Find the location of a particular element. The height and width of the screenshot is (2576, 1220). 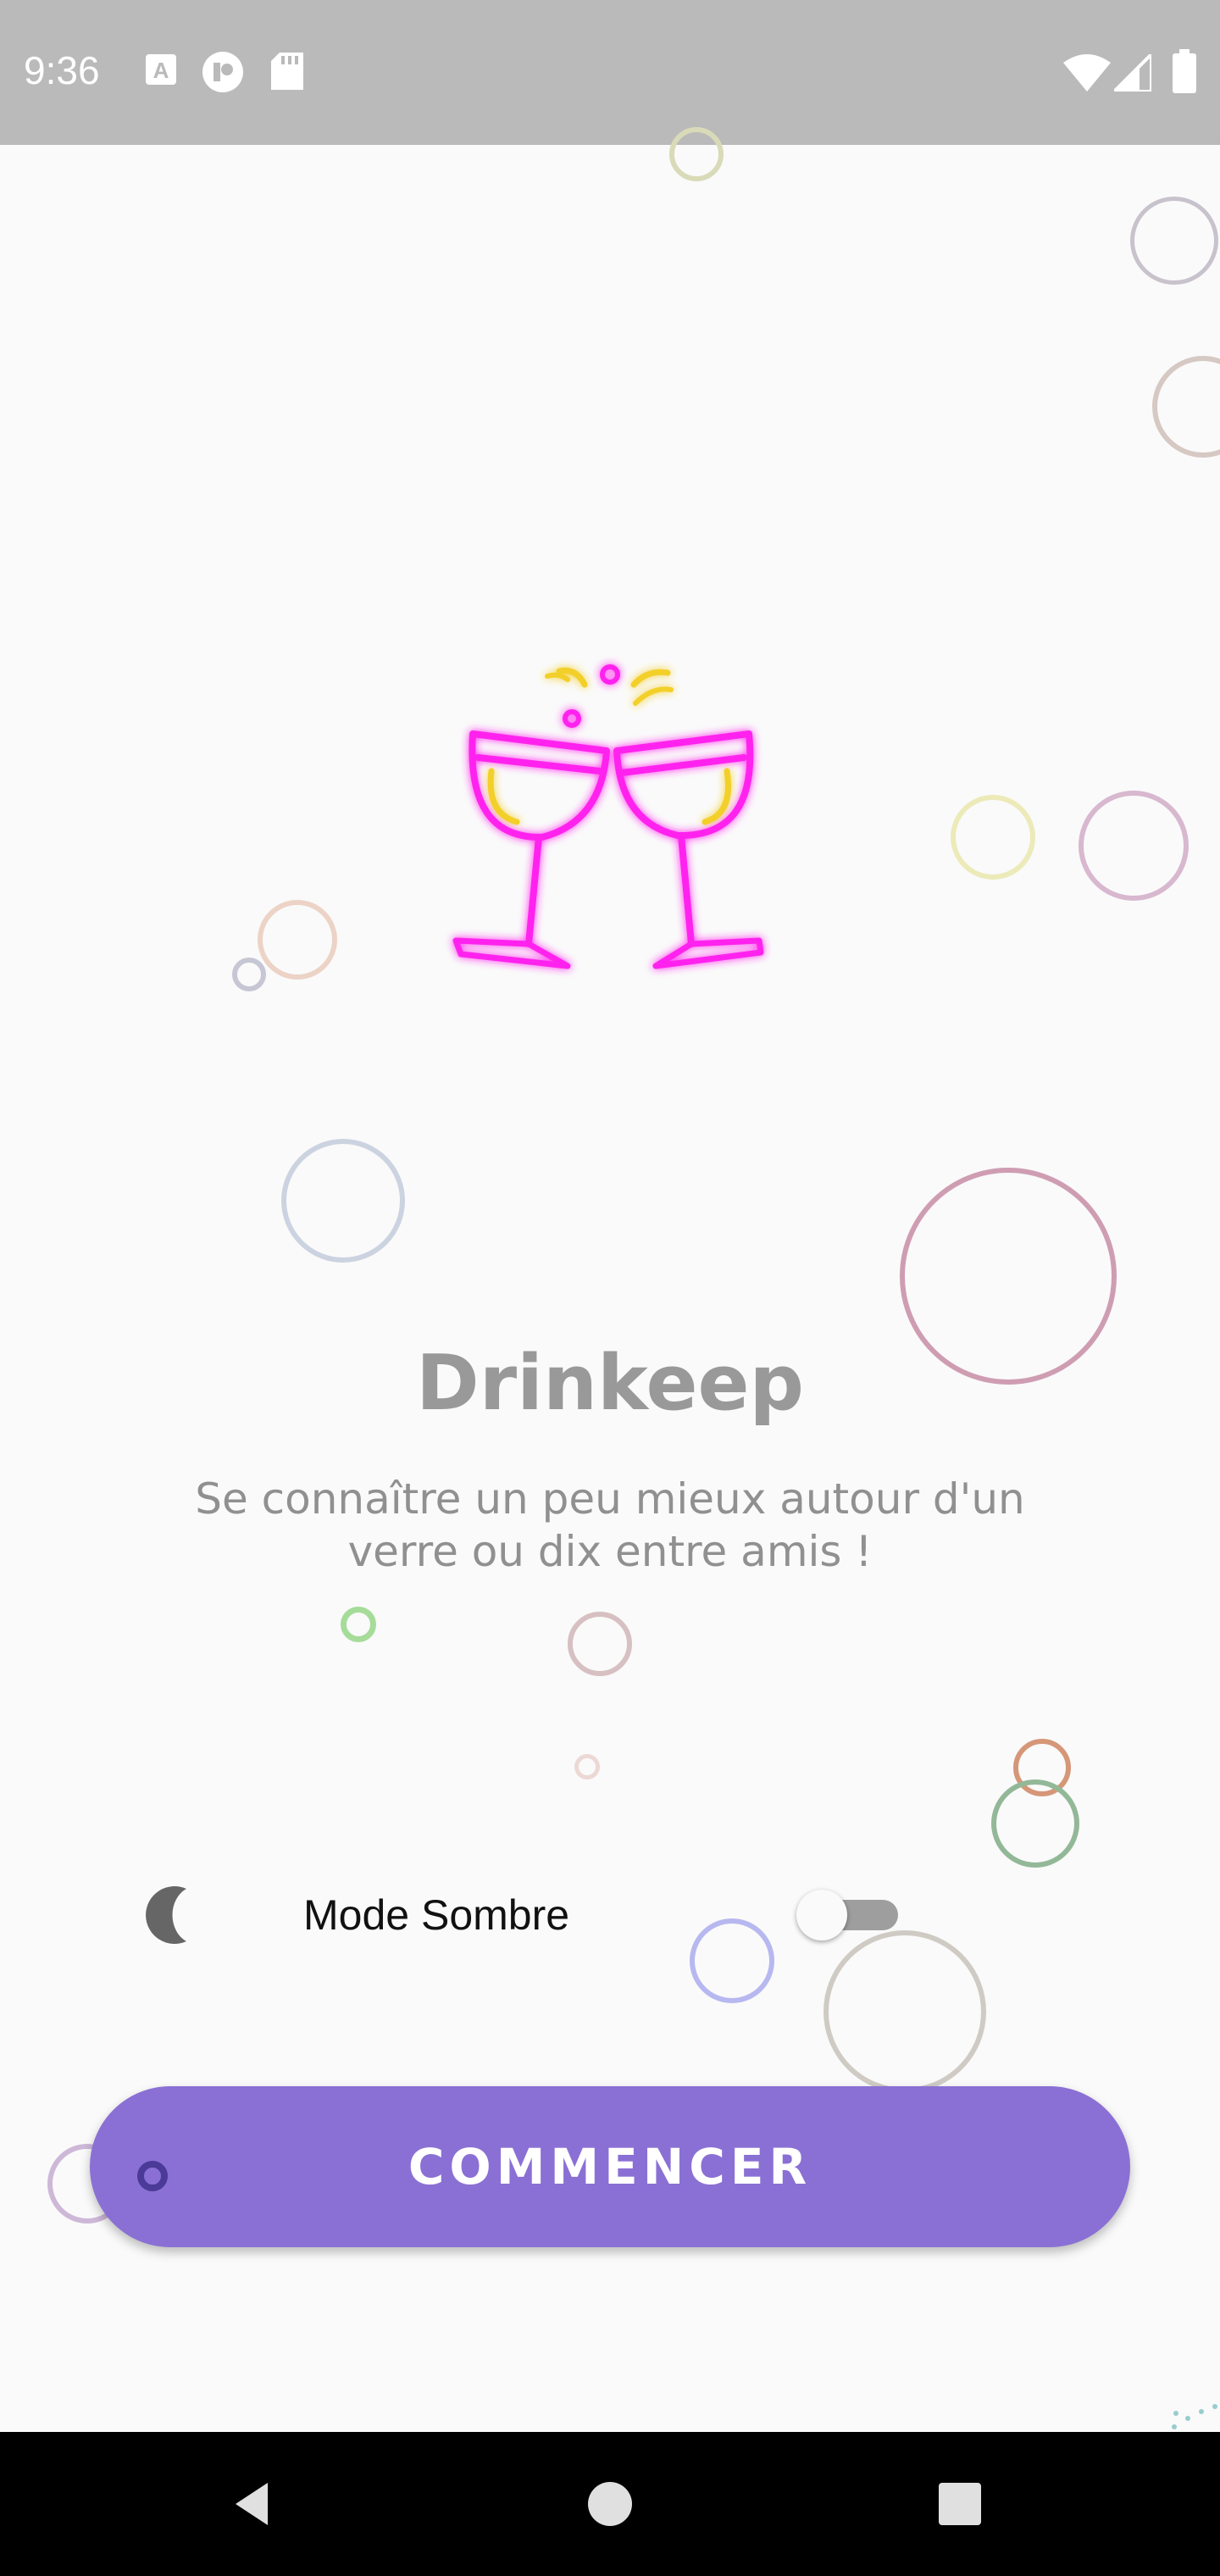

tagline-line-2: verre ou dix entre amis ! is located at coordinates (610, 1551).